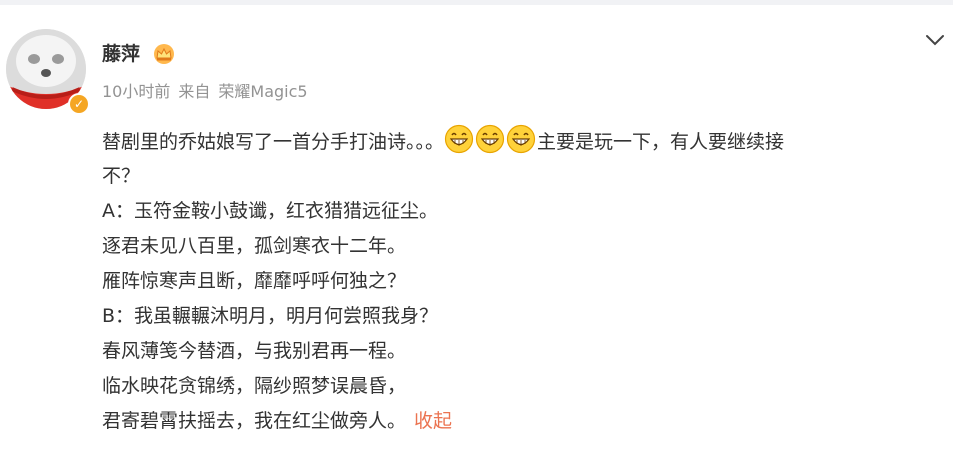  I want to click on avatar-container: ✓, so click(48, 72).